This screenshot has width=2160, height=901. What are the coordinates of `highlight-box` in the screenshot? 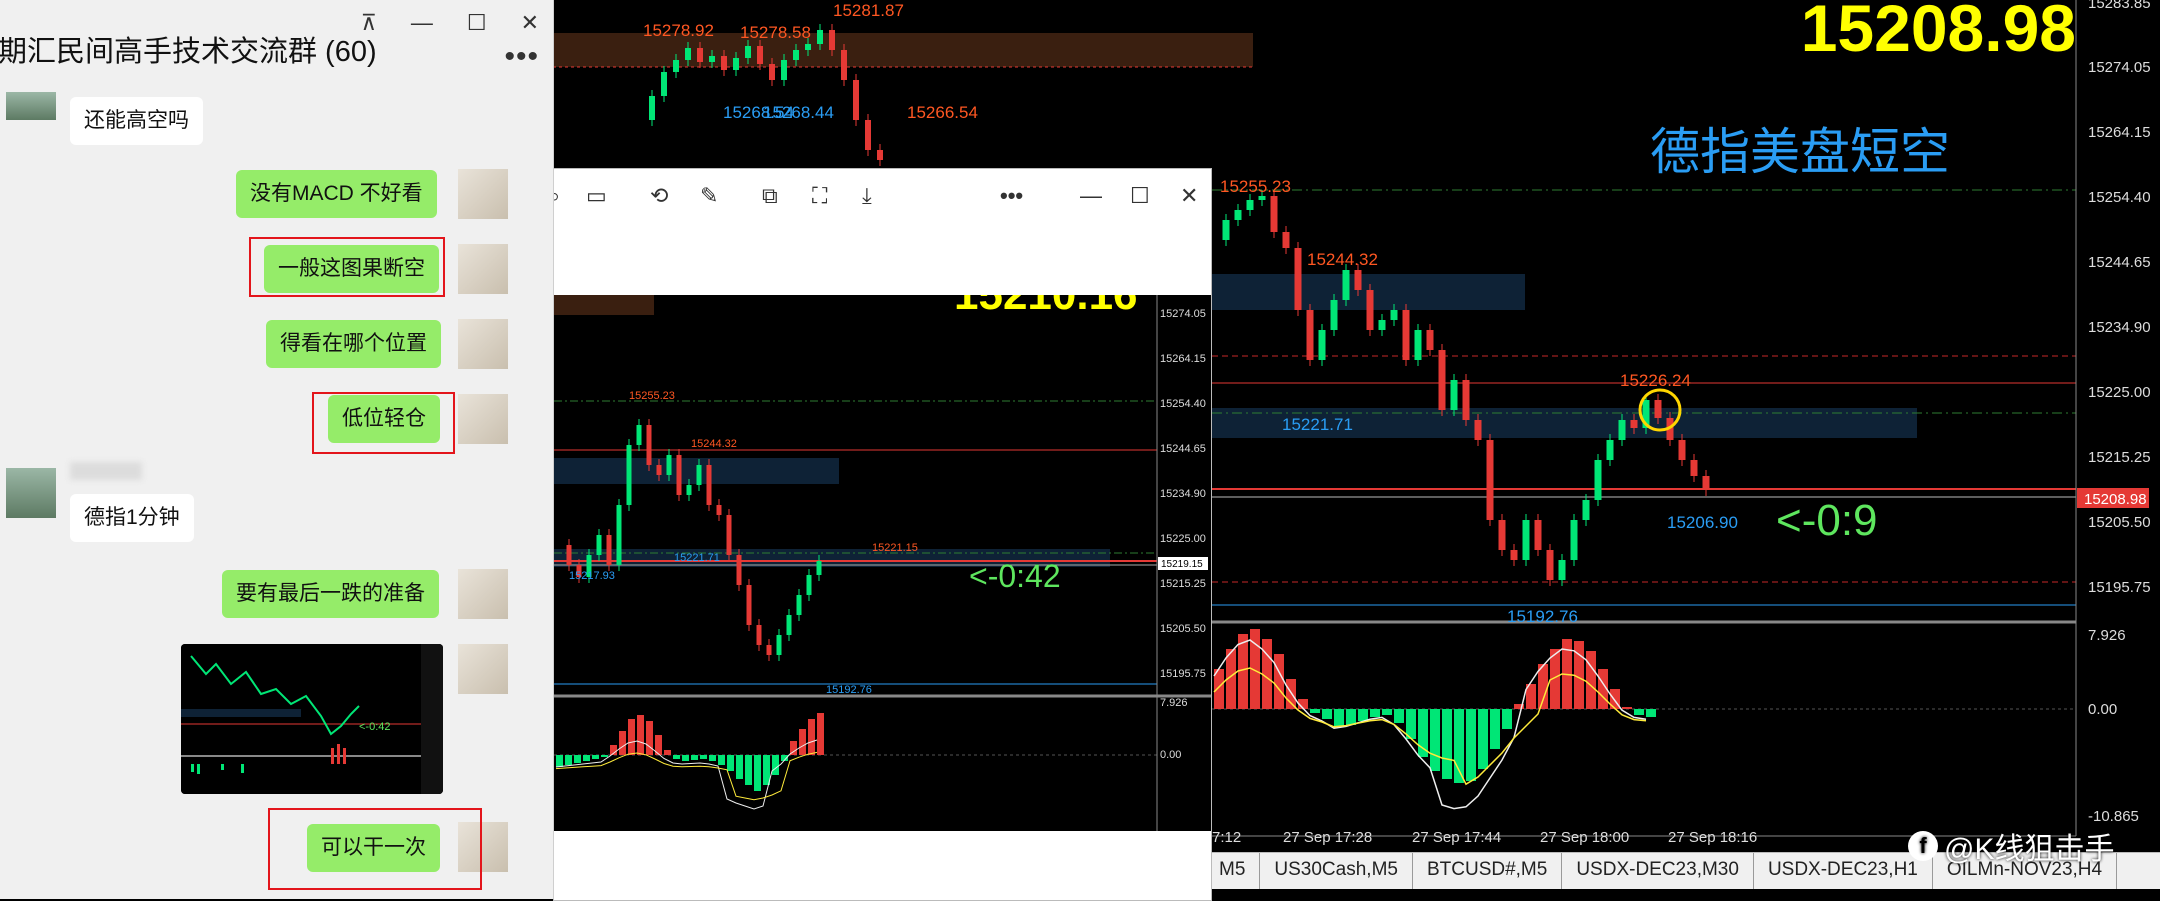 It's located at (375, 849).